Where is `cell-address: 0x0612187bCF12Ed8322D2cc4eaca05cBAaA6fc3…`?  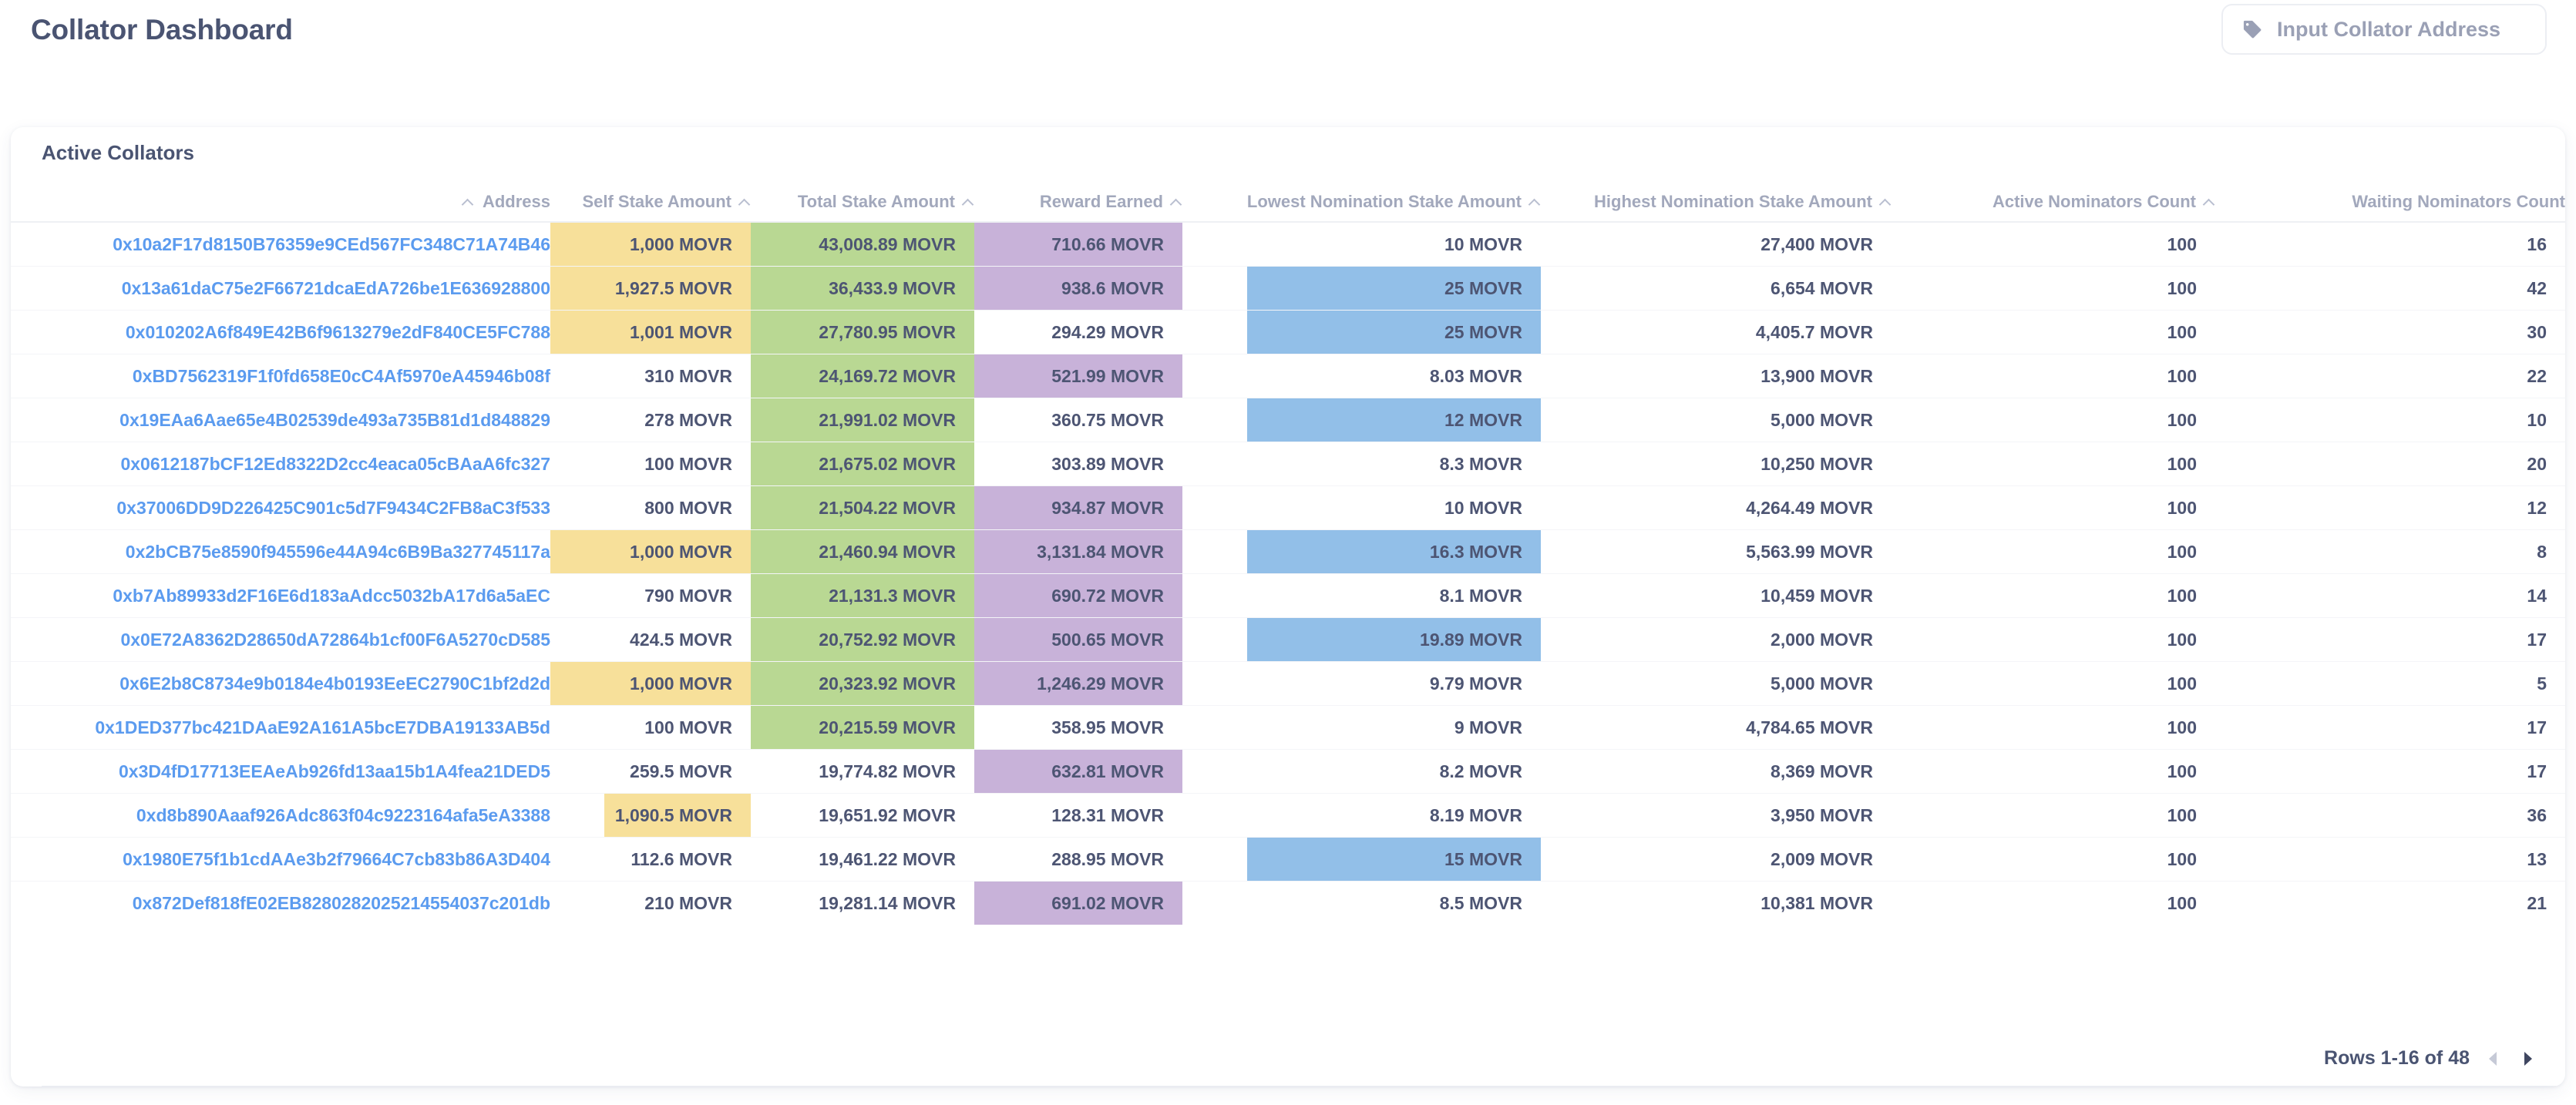 cell-address: 0x0612187bCF12Ed8322D2cc4eaca05cBAaA6fc3… is located at coordinates (280, 464).